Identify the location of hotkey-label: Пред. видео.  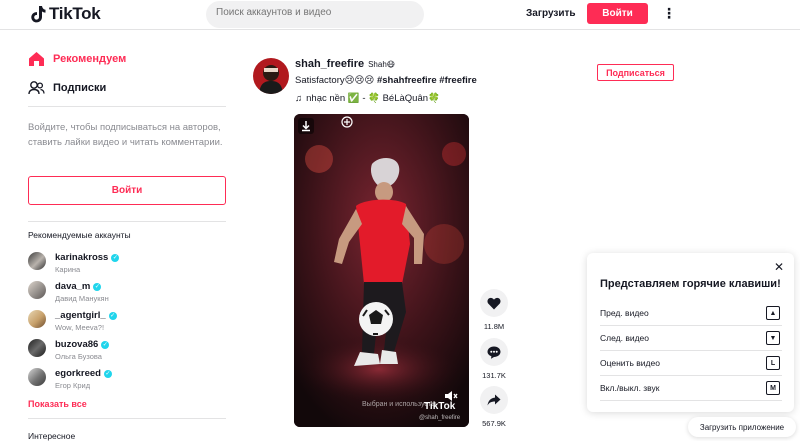
(624, 313).